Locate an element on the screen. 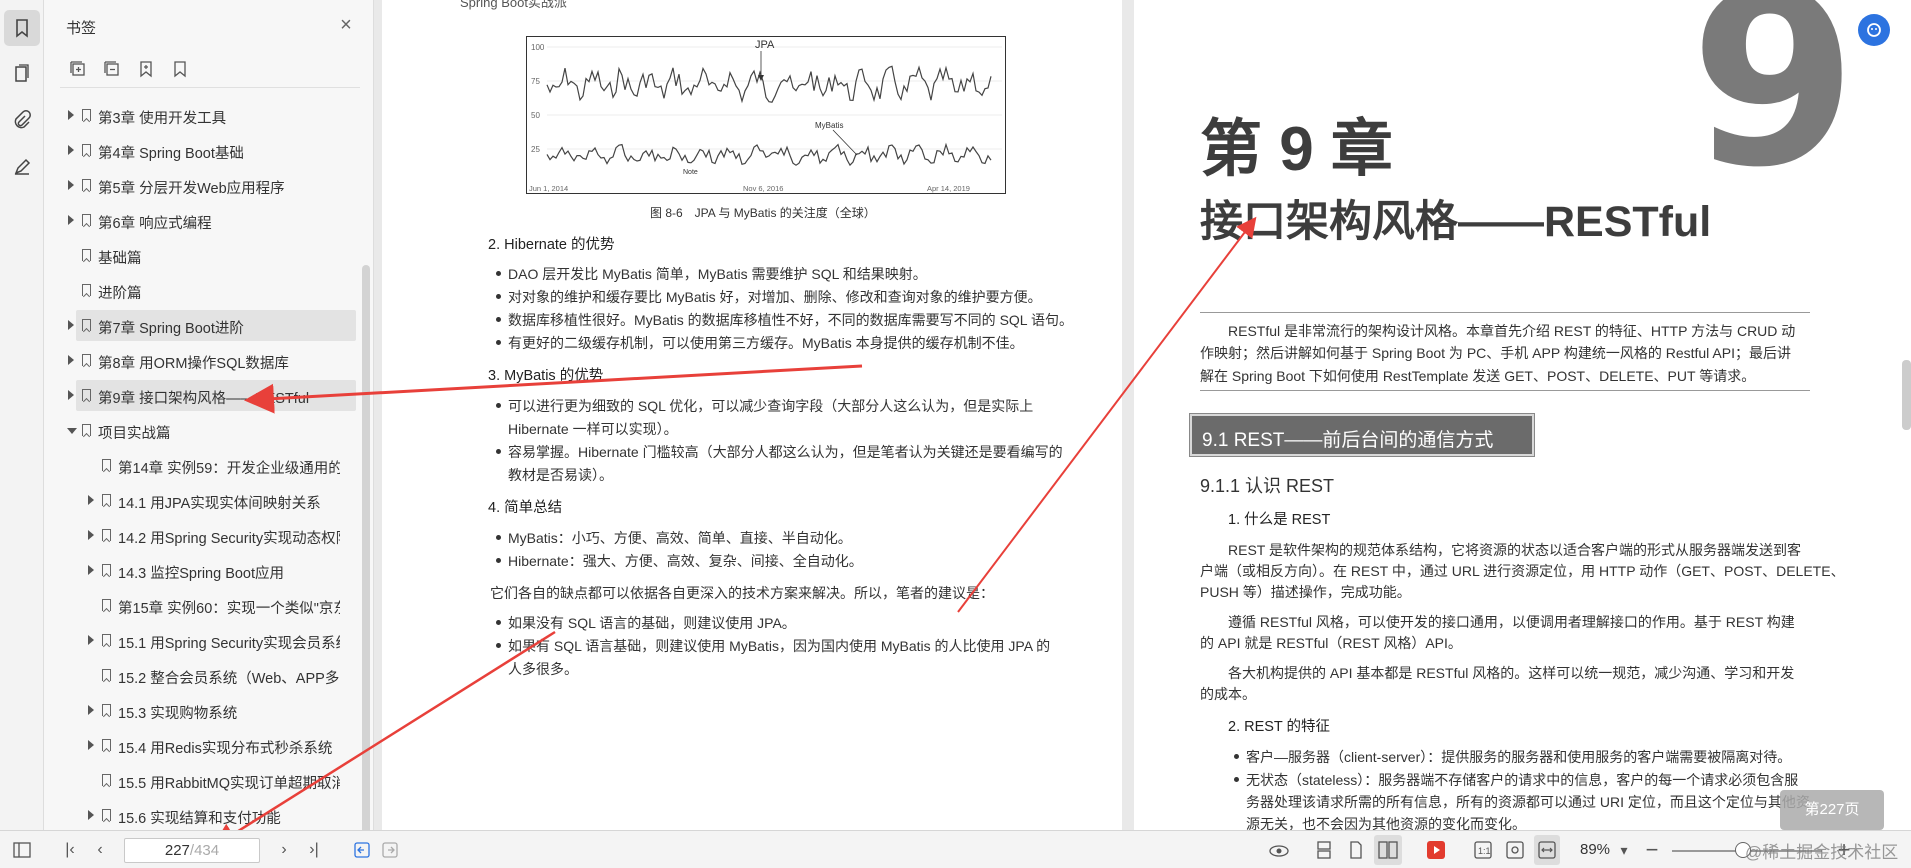  two-page-icon is located at coordinates (1388, 850).